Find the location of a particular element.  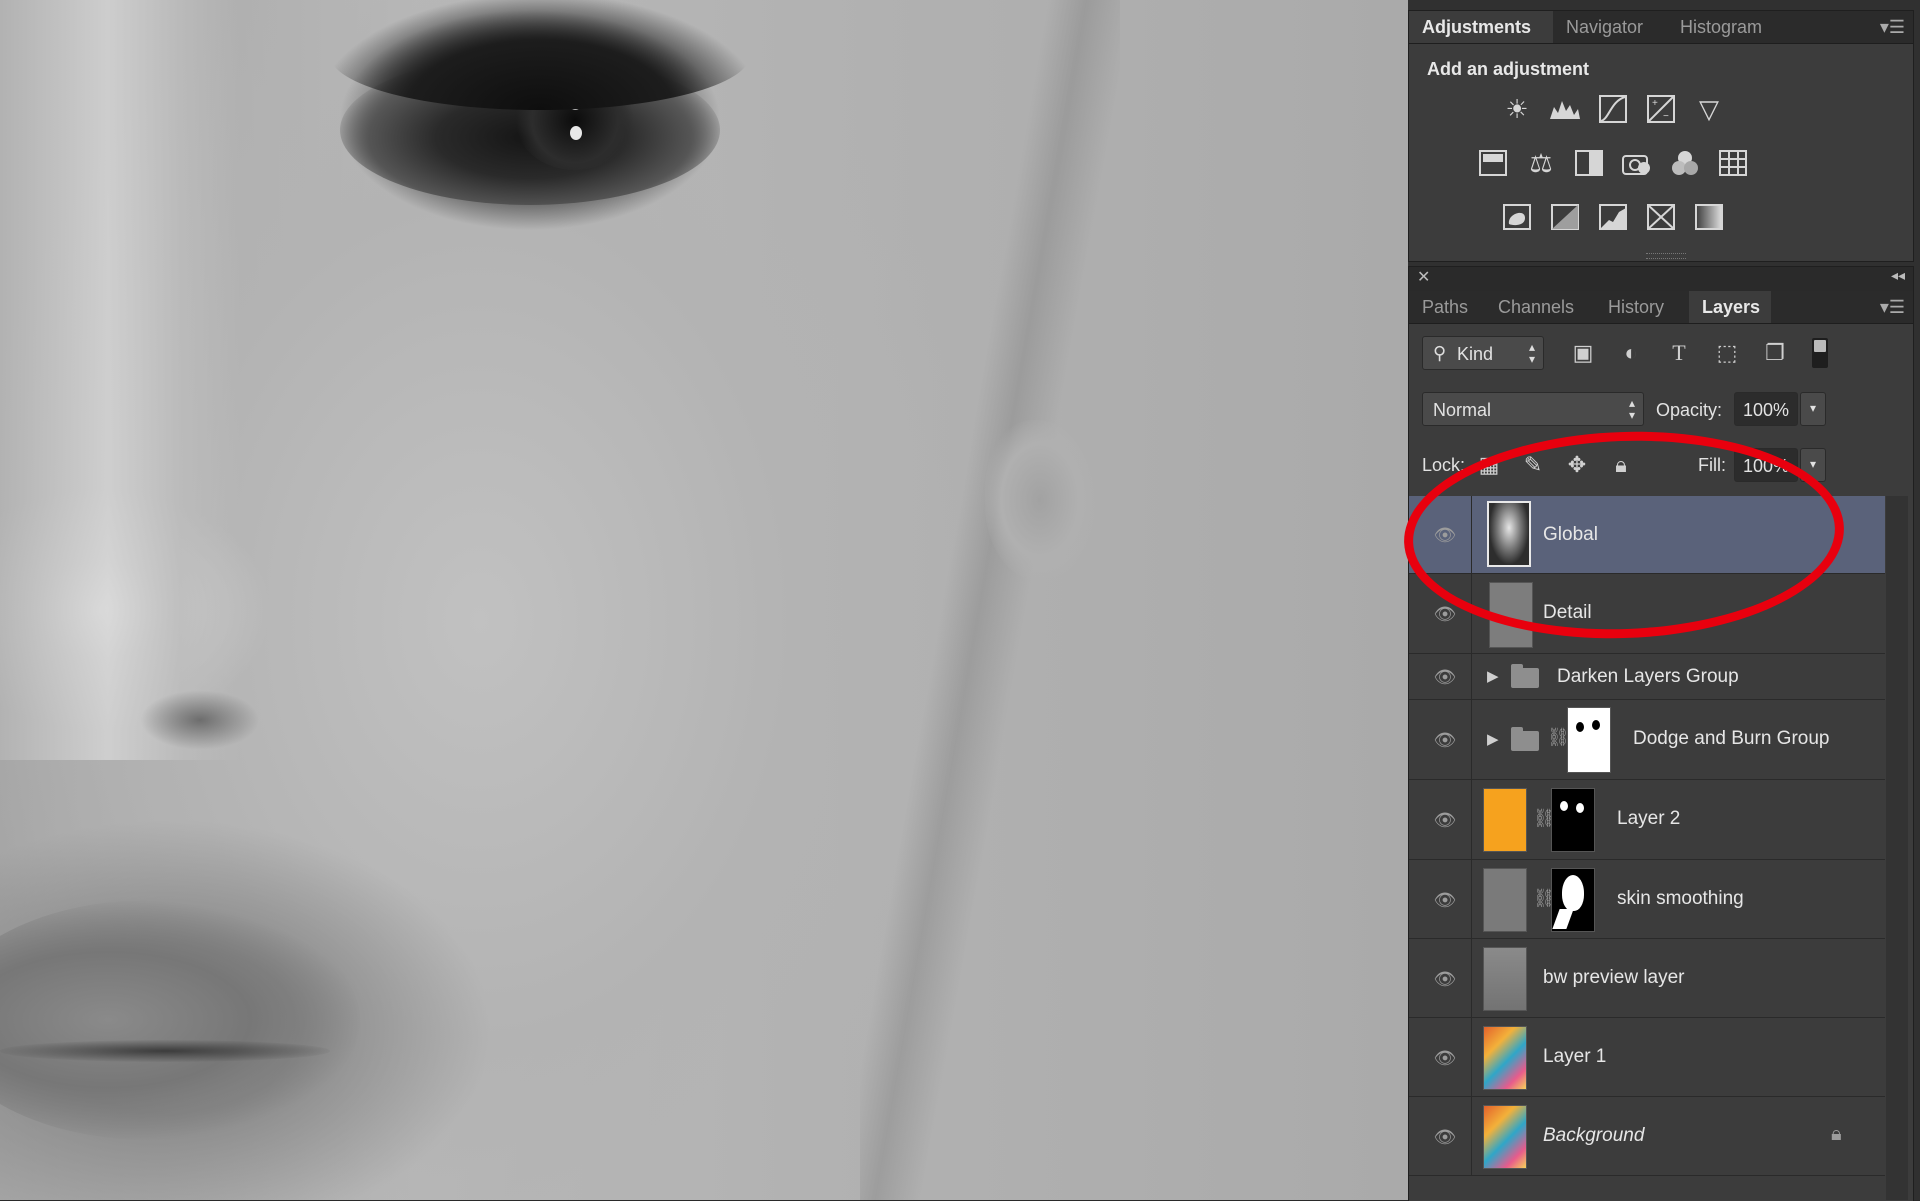

close-panel-icon: ✕ is located at coordinates (1423, 277).